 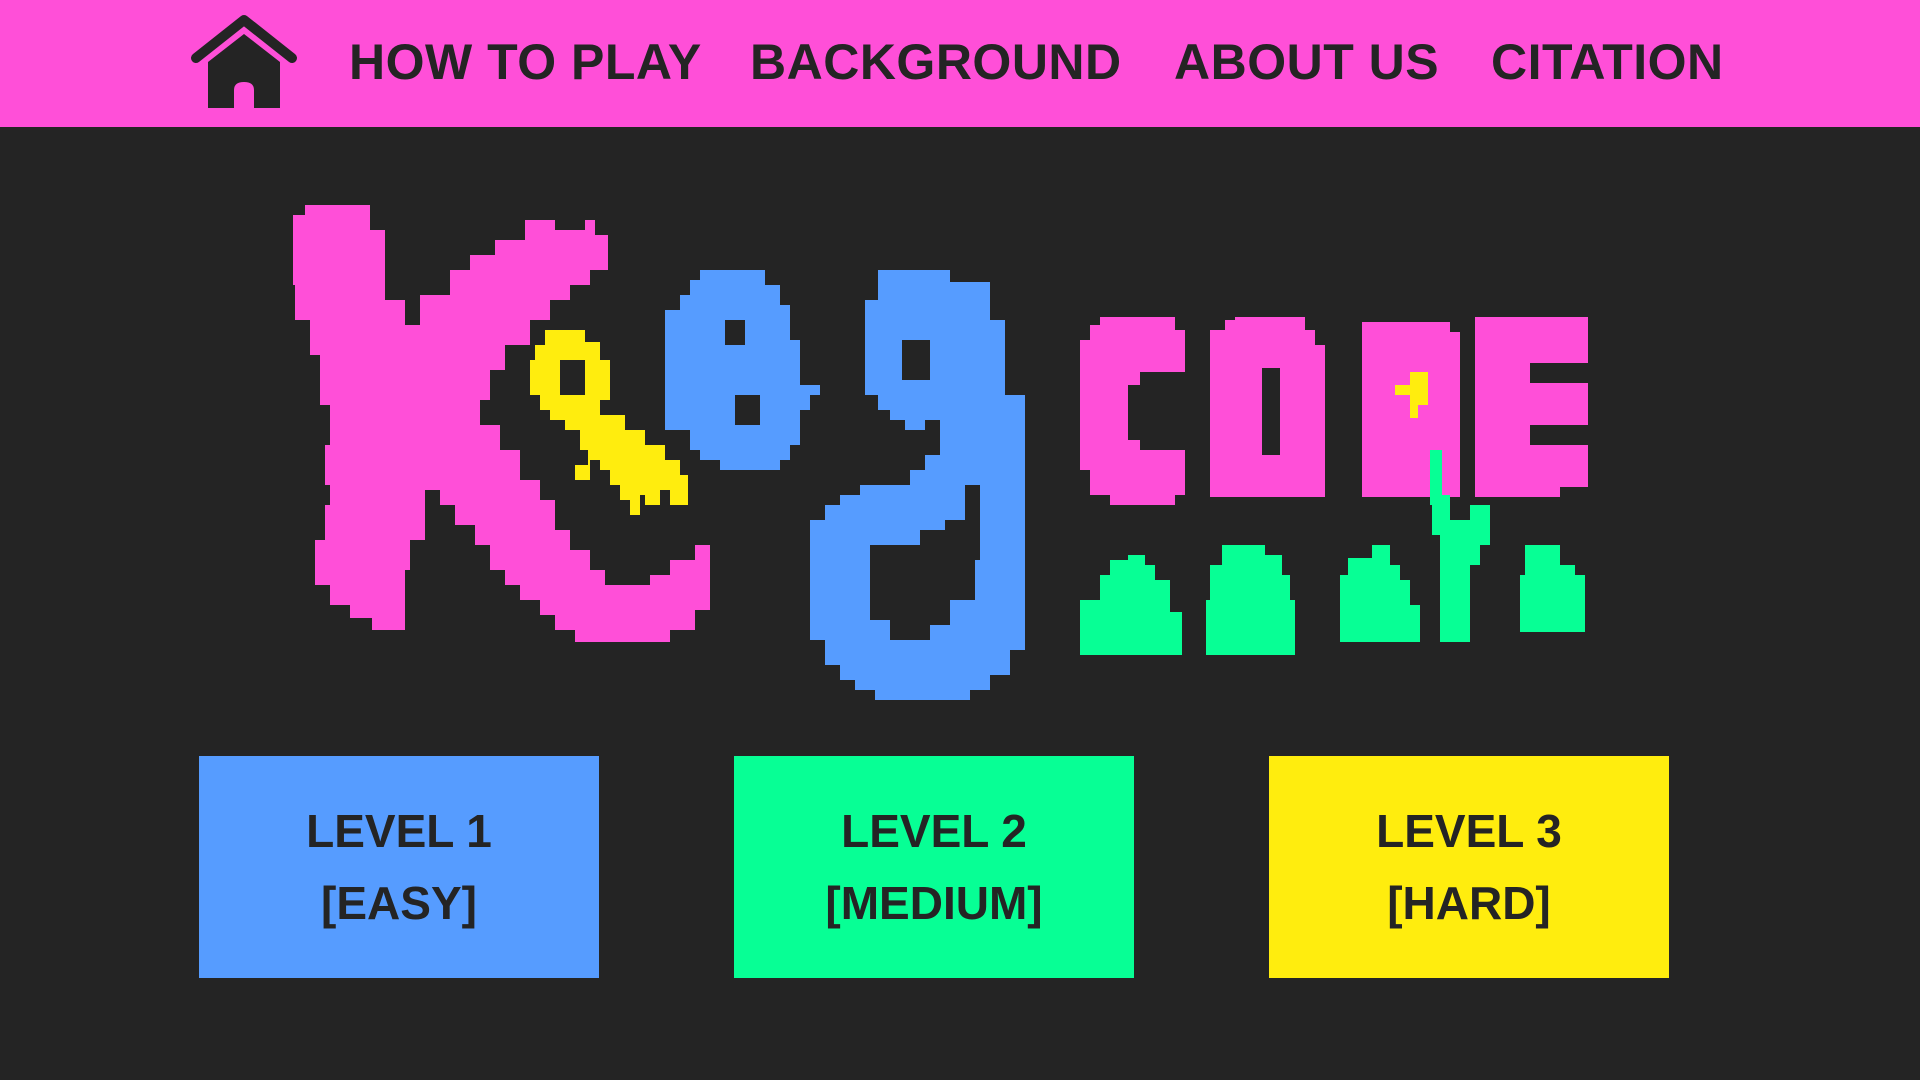 What do you see at coordinates (1469, 831) in the screenshot?
I see `level-3-title: LEVEL 3` at bounding box center [1469, 831].